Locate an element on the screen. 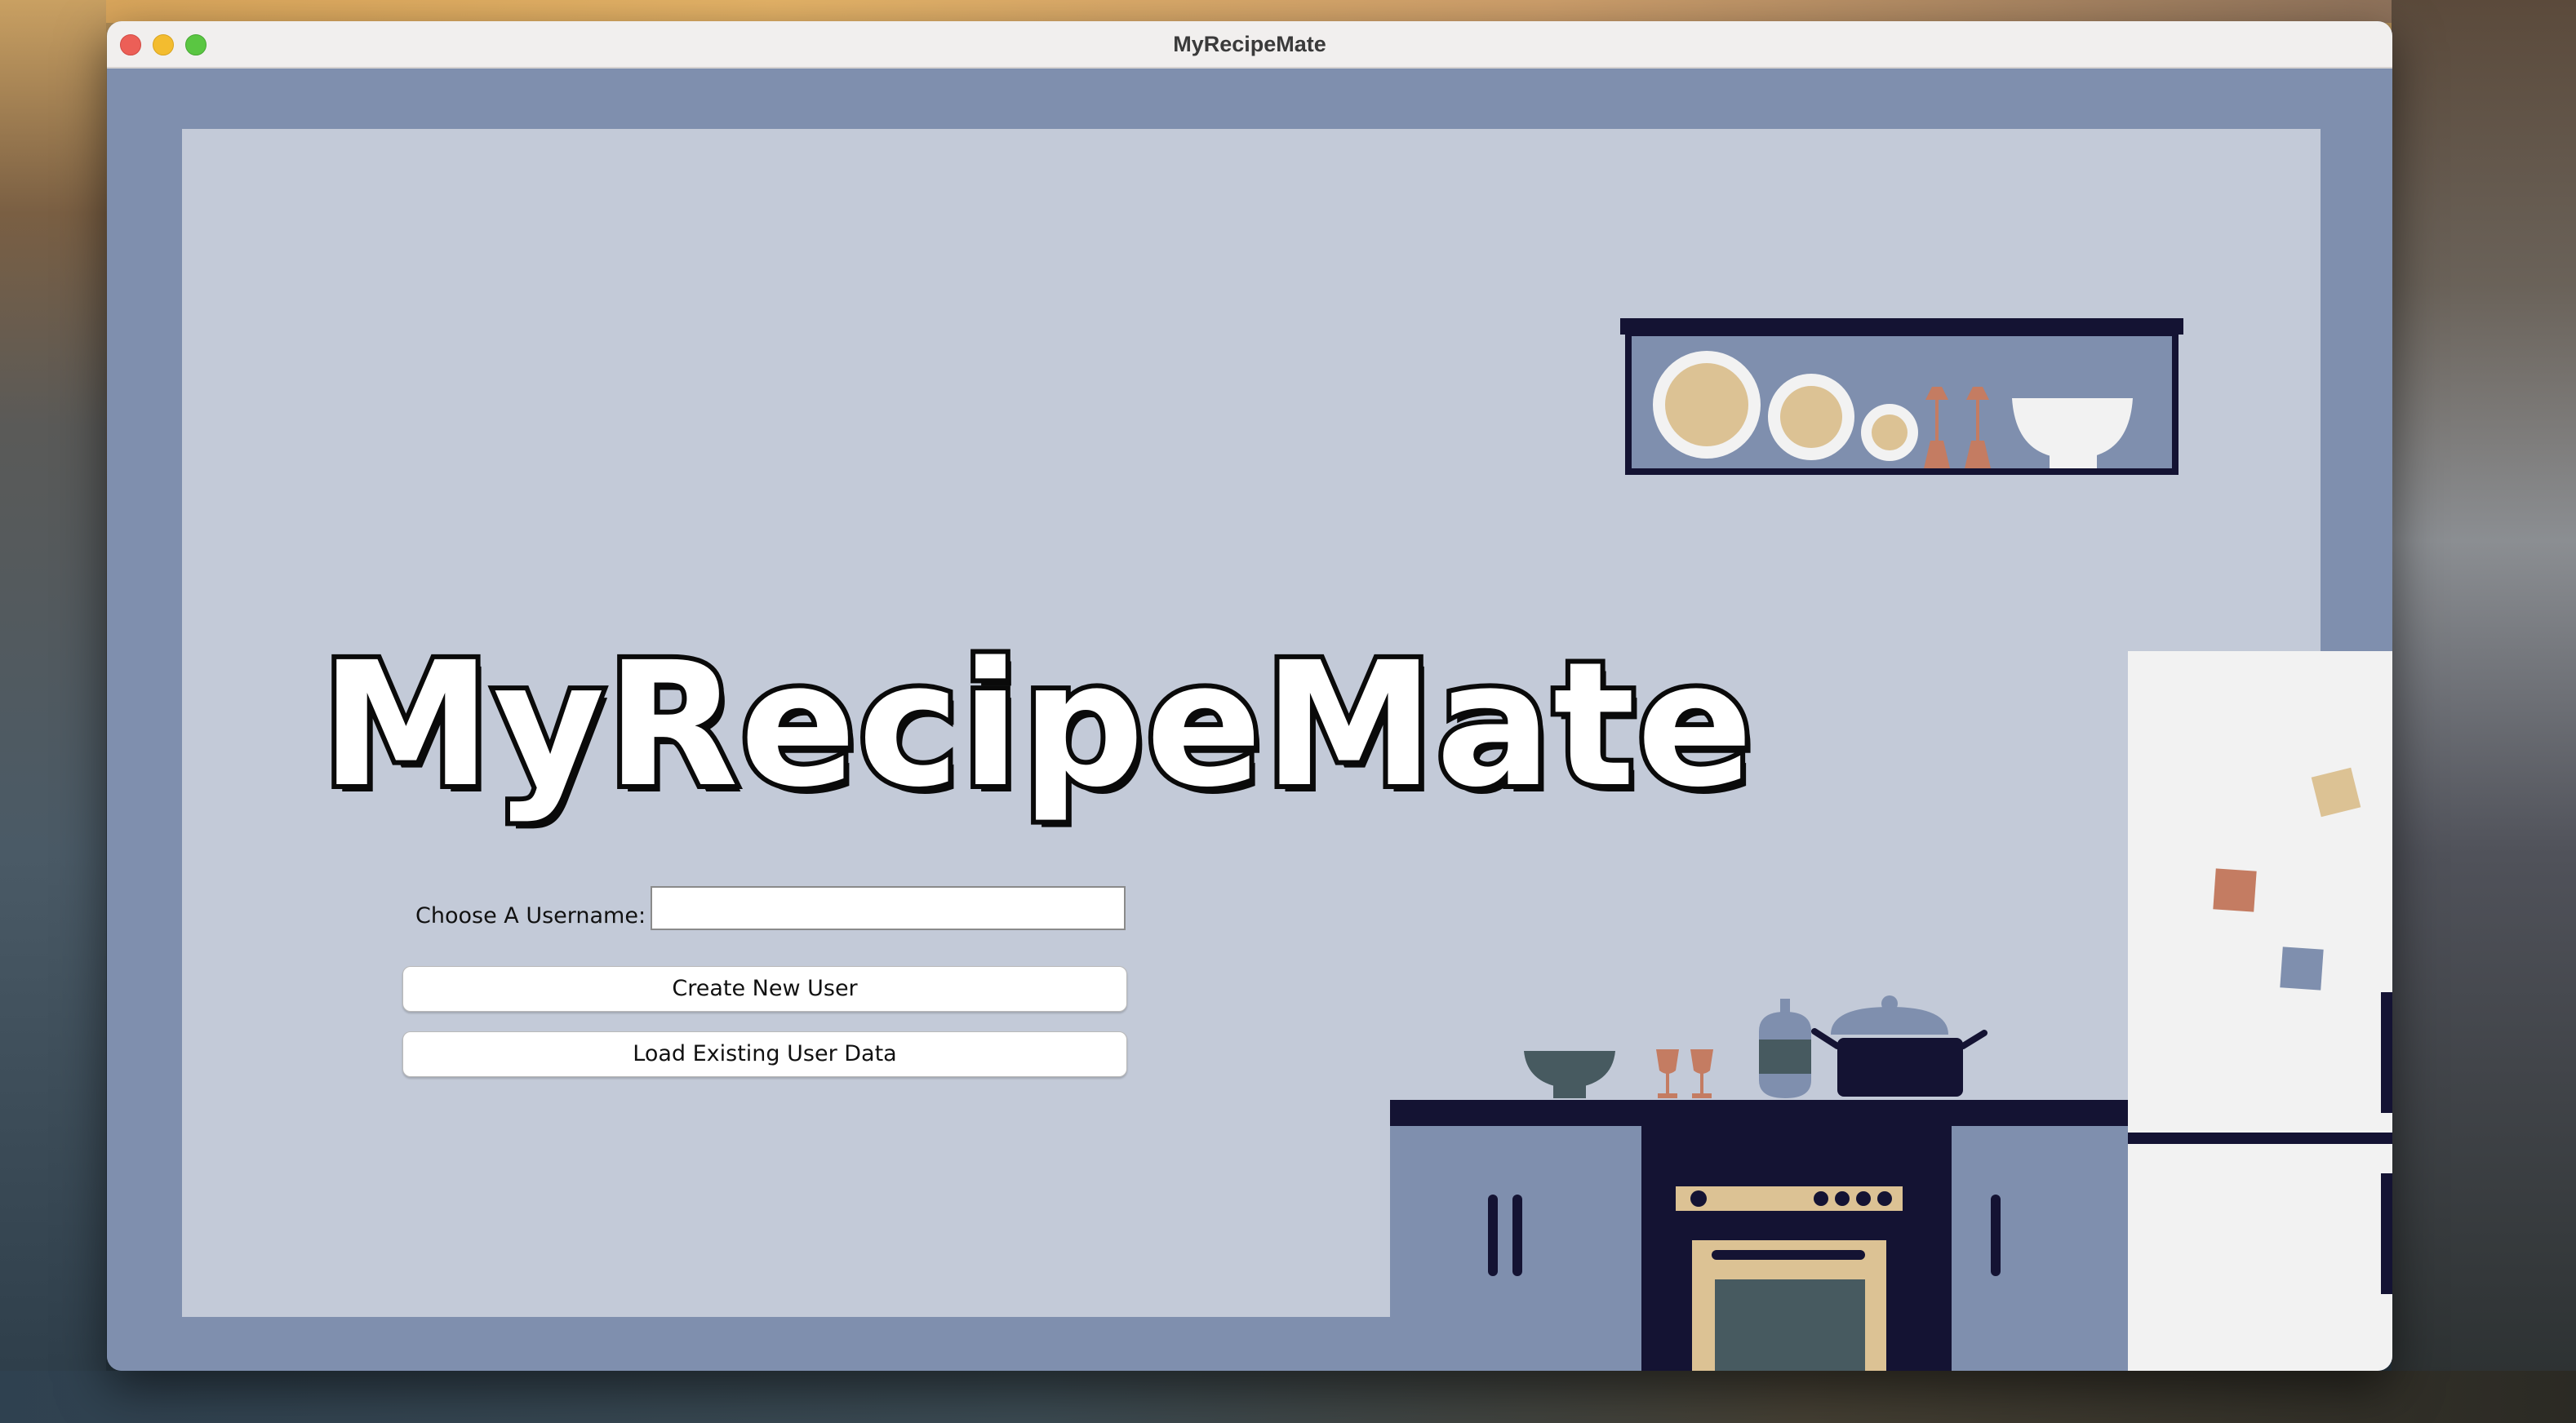  create-new-user-button: Create New User is located at coordinates (764, 989).